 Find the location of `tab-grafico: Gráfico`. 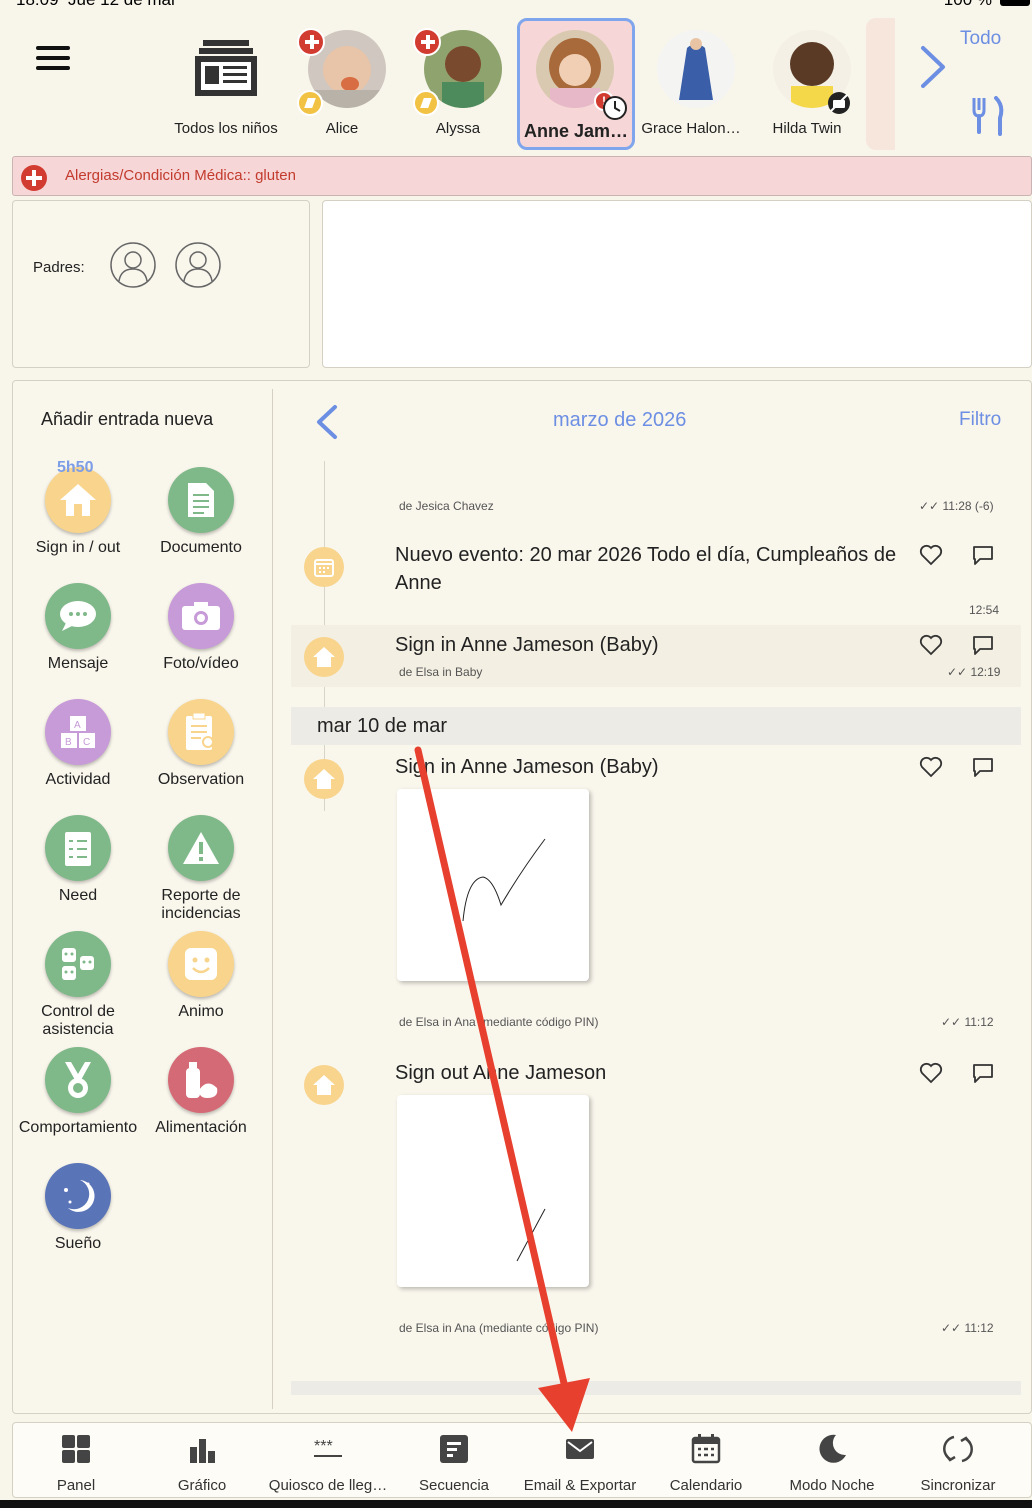

tab-grafico: Gráfico is located at coordinates (202, 1461).